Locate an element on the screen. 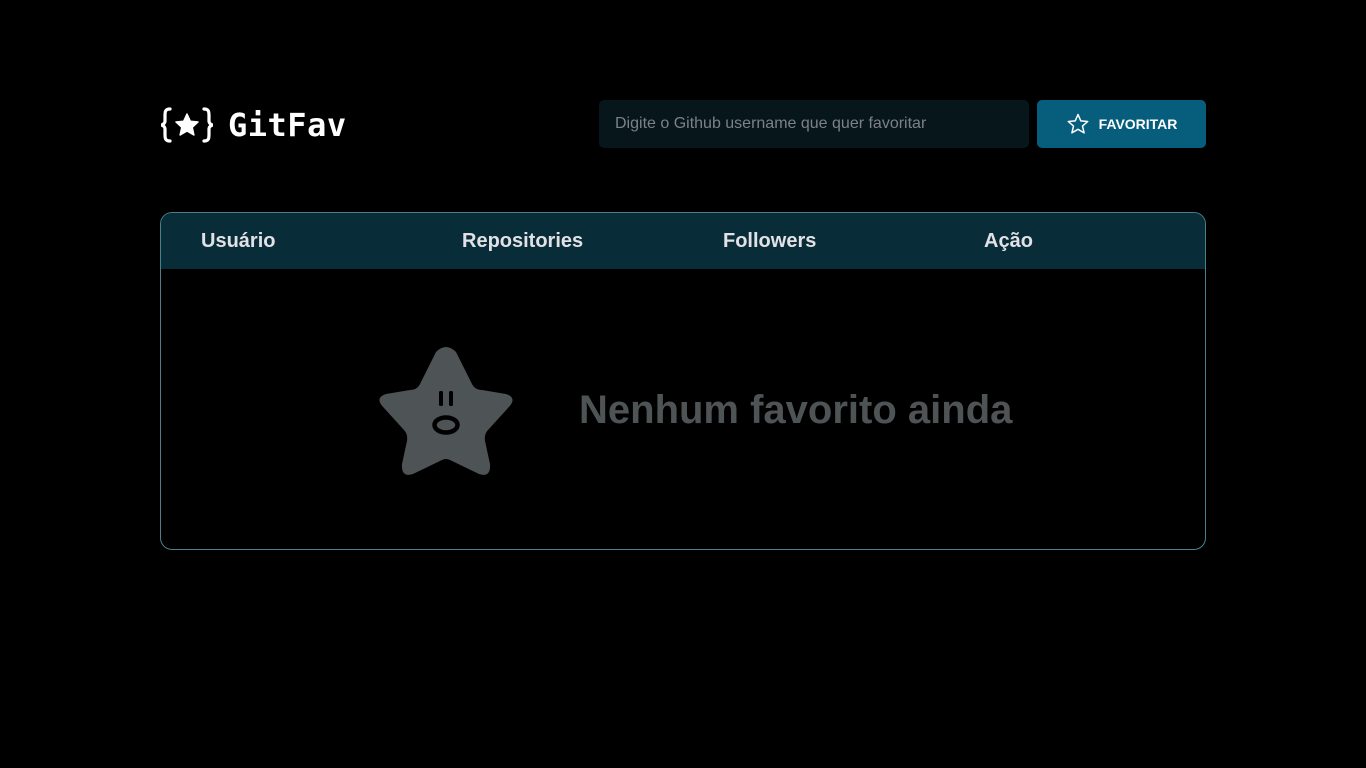 The image size is (1366, 768). star-braces-logo-icon is located at coordinates (187, 125).